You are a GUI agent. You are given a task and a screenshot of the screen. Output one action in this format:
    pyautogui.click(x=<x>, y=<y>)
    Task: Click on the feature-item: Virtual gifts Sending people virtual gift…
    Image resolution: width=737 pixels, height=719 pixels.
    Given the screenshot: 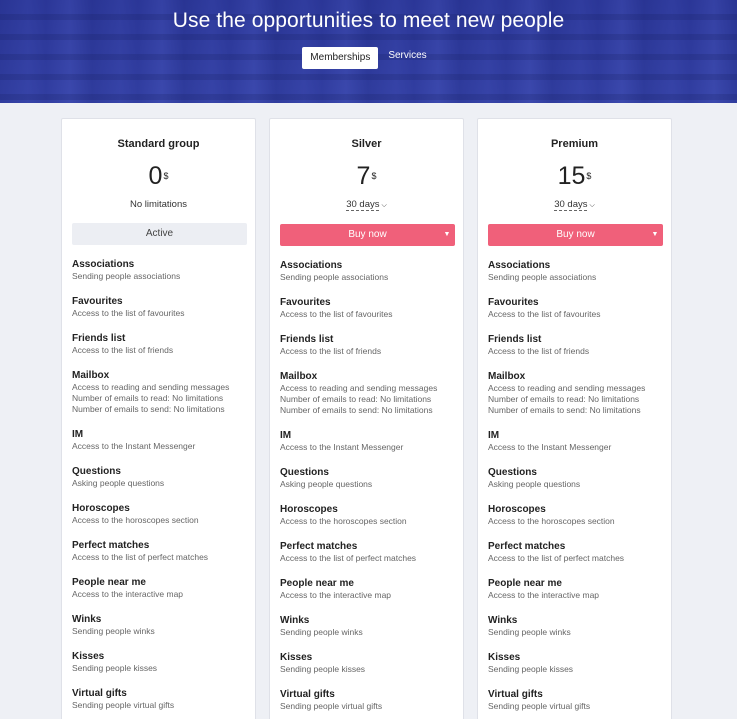 What is the action you would take?
    pyautogui.click(x=578, y=700)
    